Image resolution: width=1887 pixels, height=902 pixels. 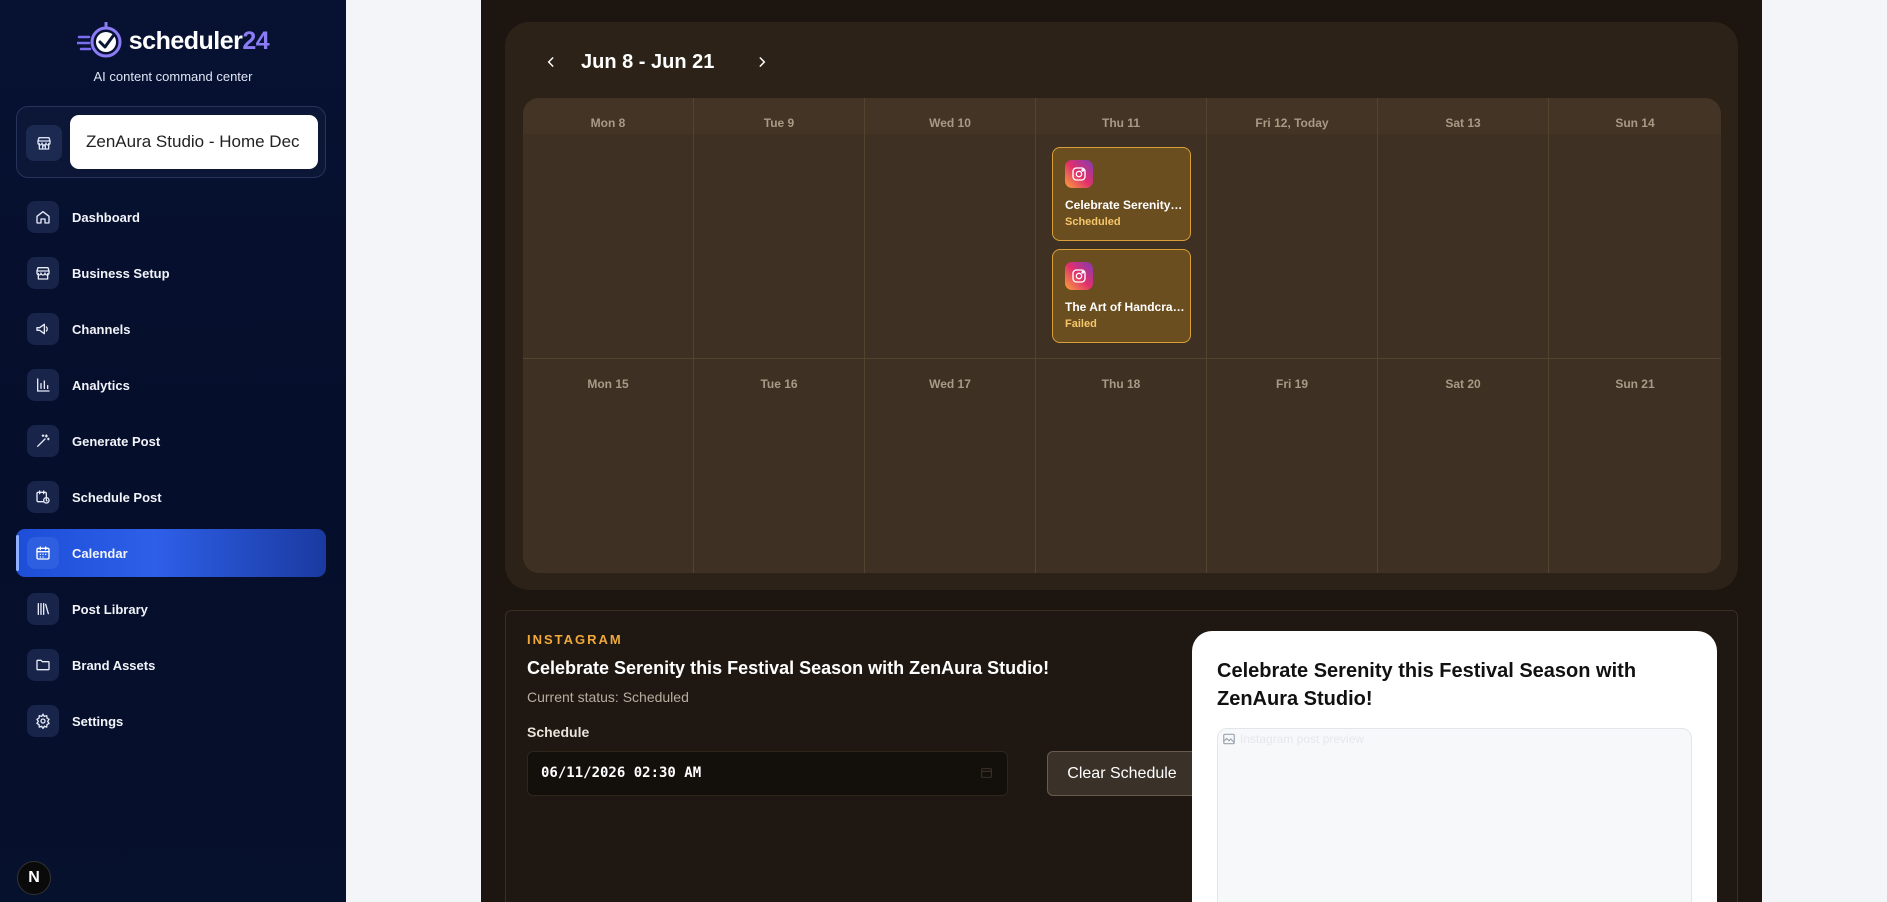 I want to click on day-label: Wed 10, so click(x=950, y=123).